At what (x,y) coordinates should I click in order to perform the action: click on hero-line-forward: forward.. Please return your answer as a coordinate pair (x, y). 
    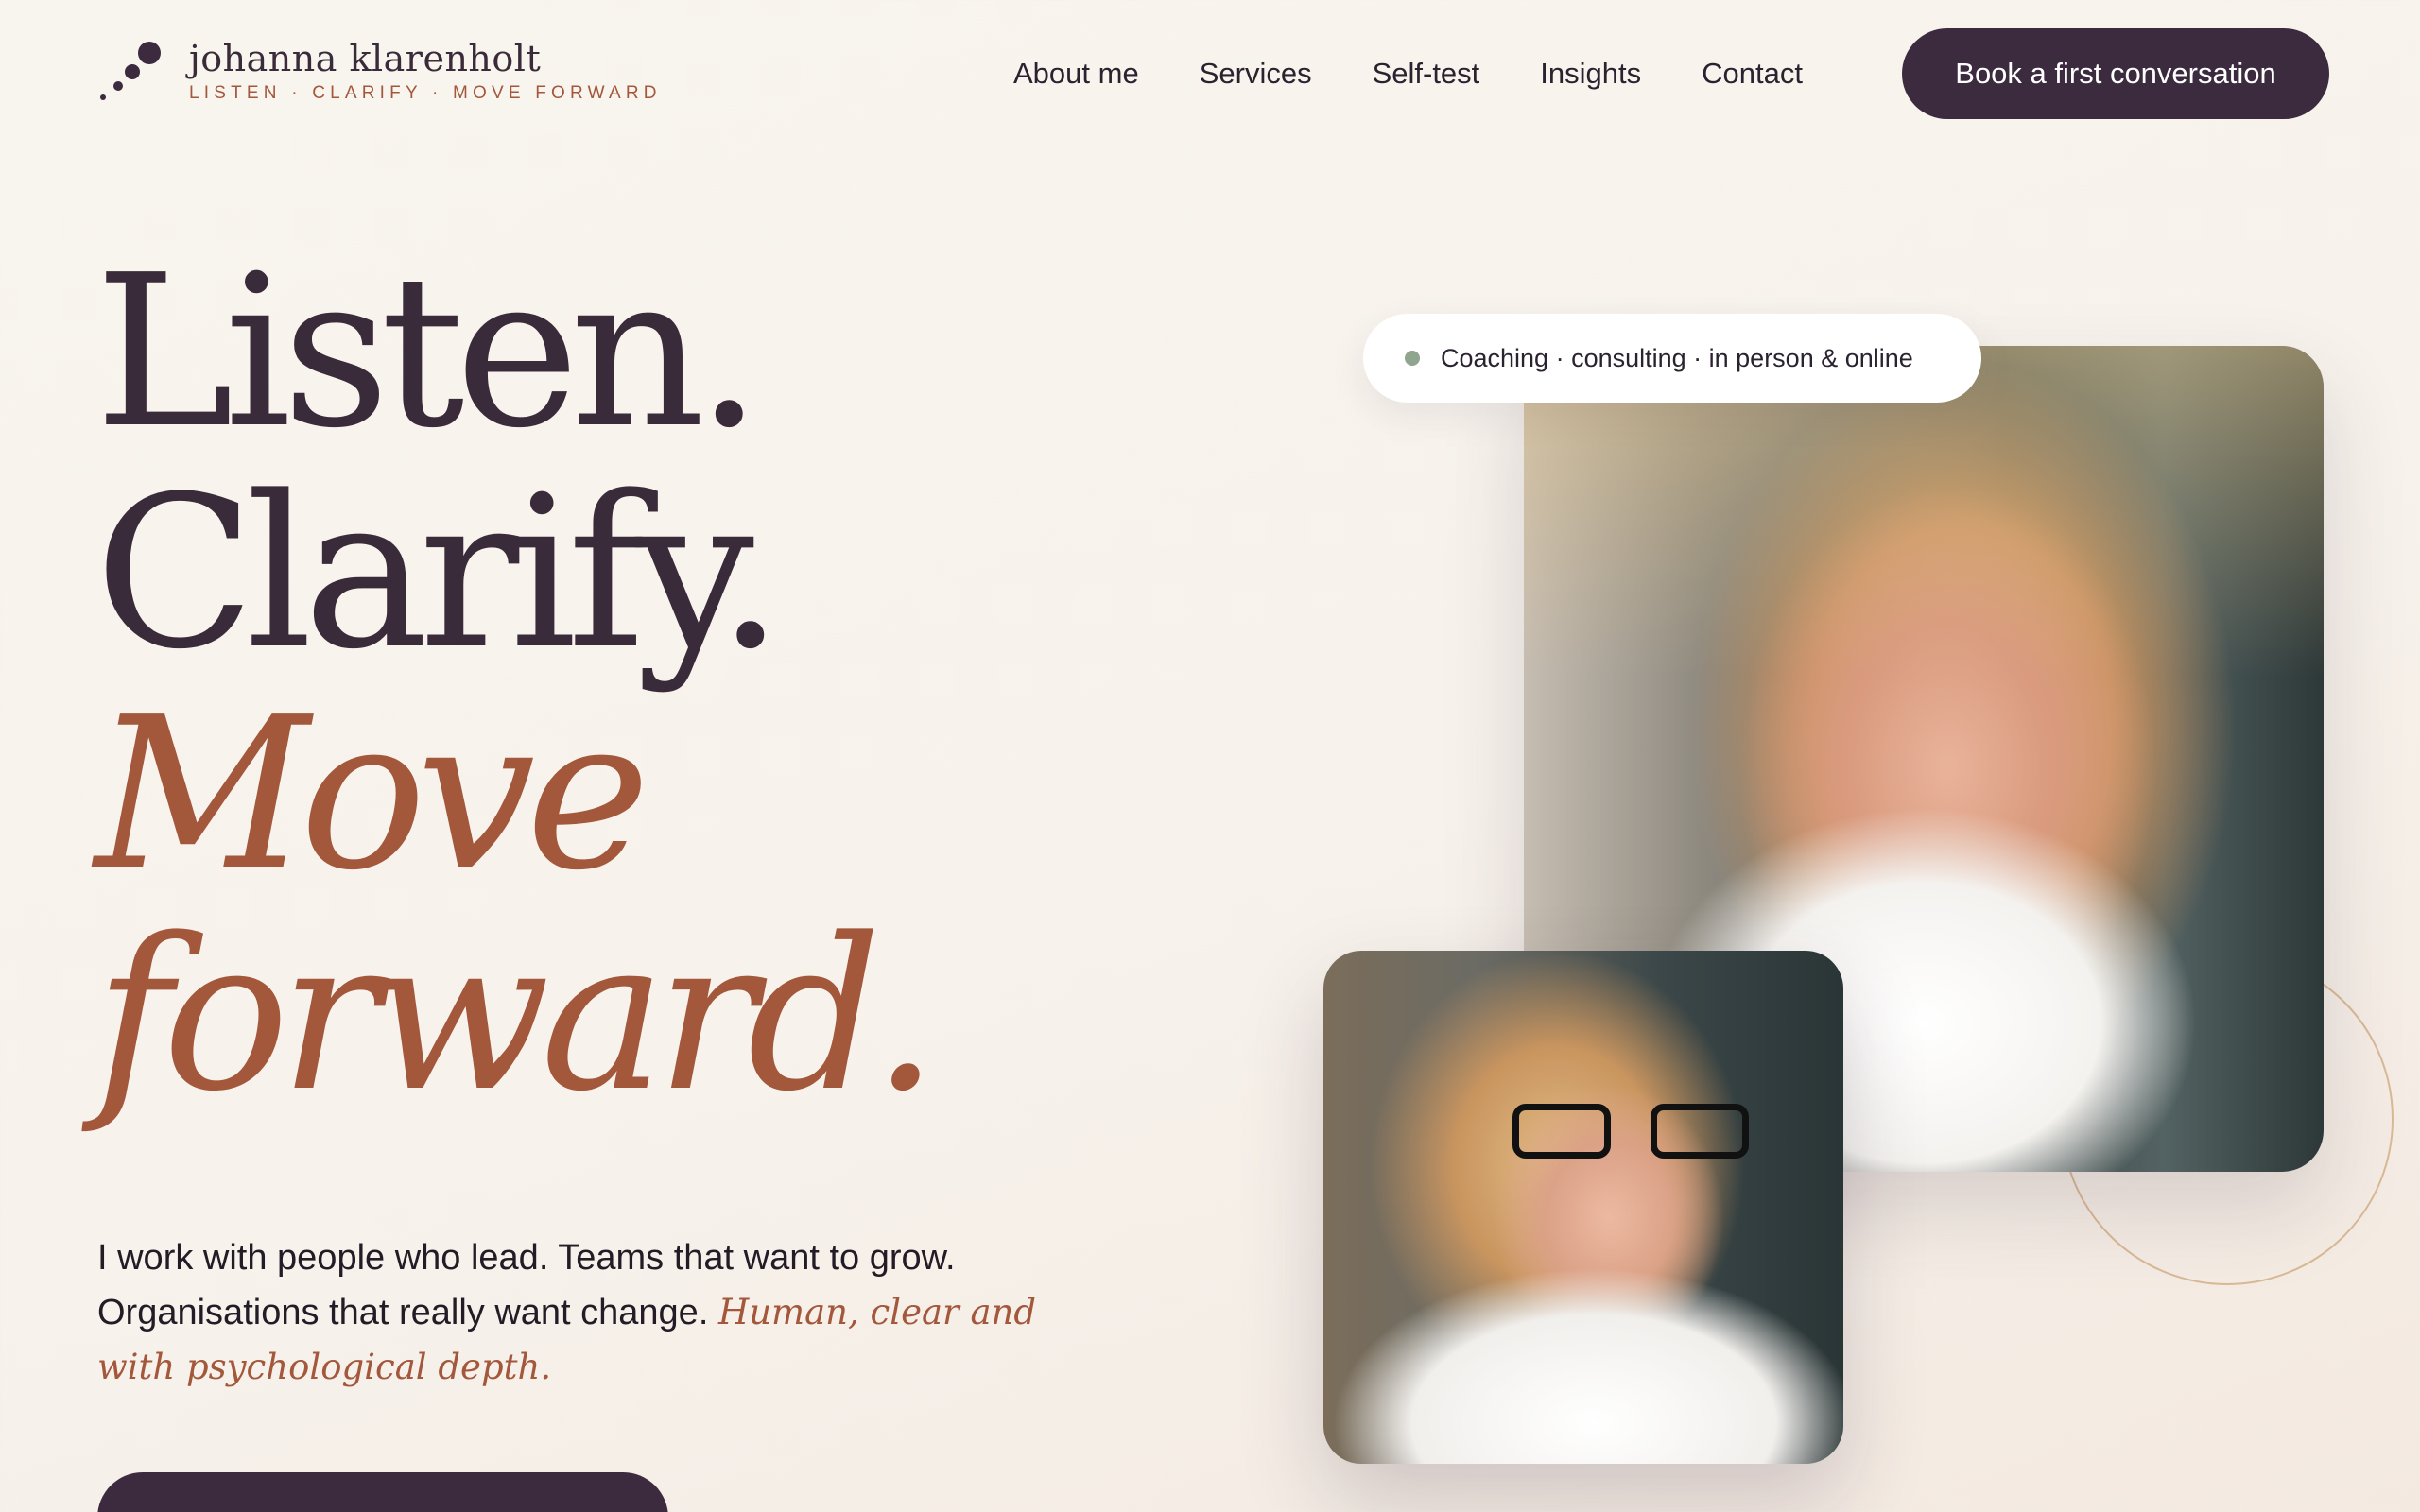
    Looking at the image, I should click on (517, 1016).